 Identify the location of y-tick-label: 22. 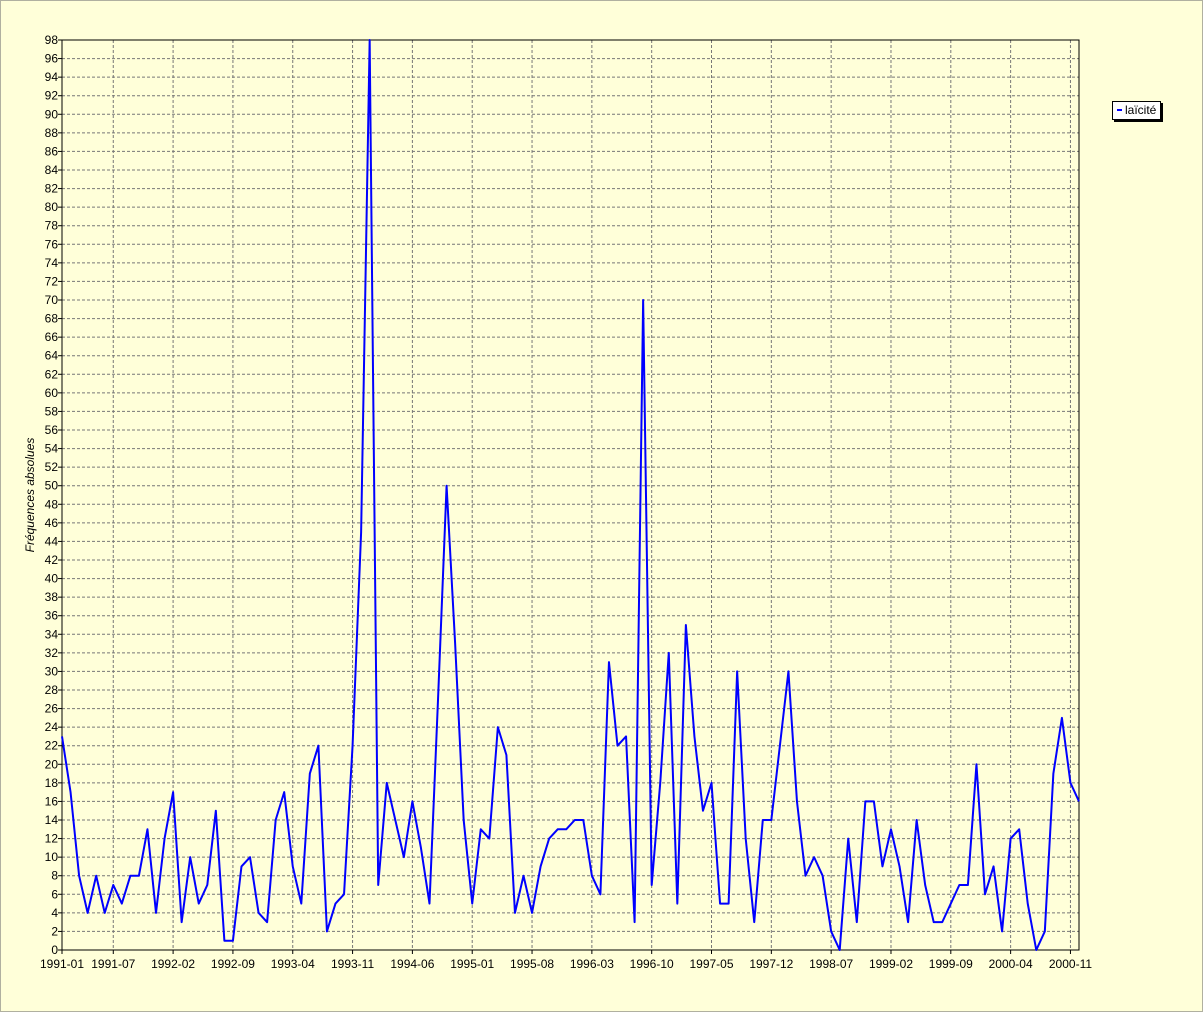
(52, 746).